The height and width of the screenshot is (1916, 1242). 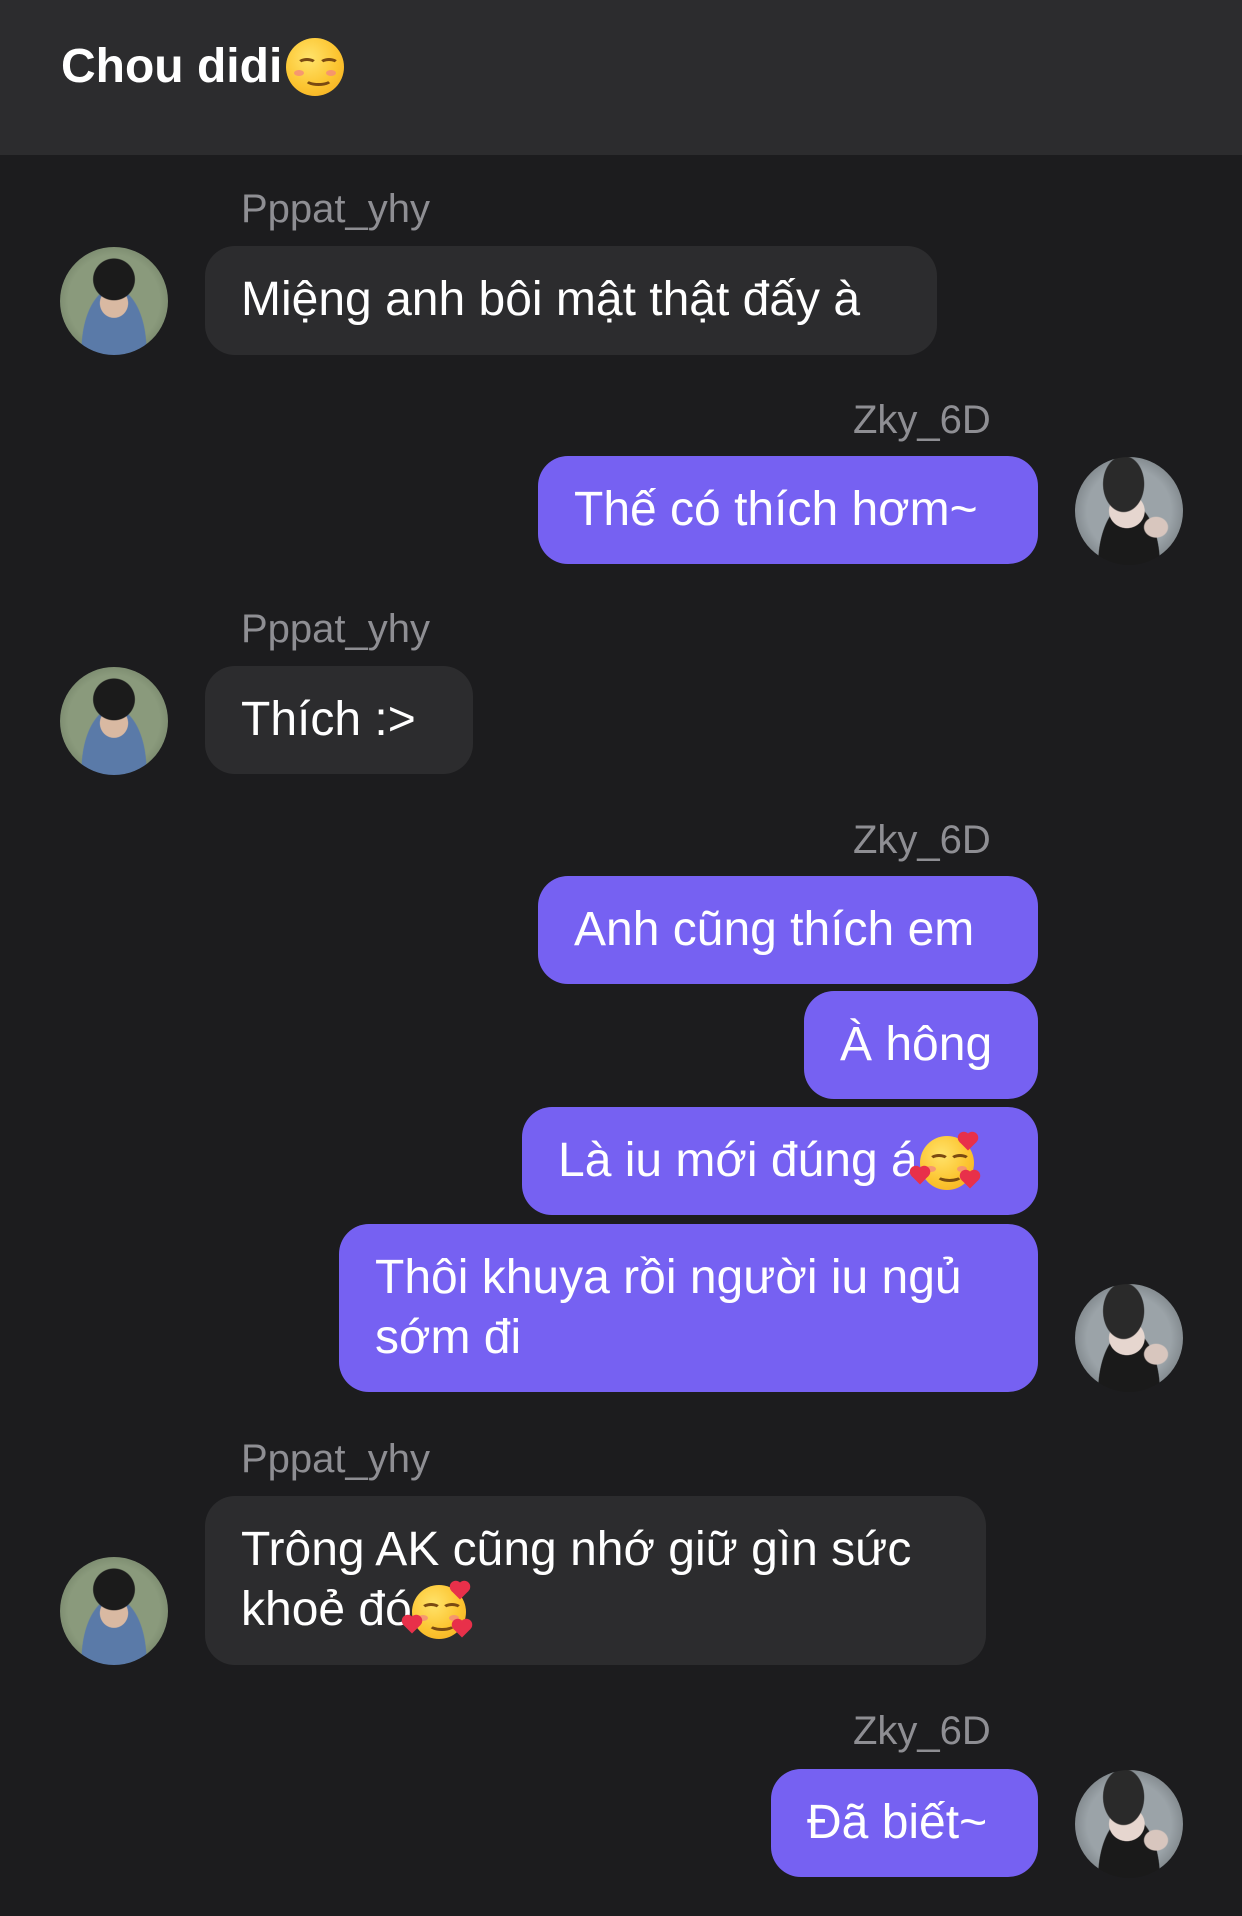 What do you see at coordinates (916, 1044) in the screenshot?
I see `message-text: À hông` at bounding box center [916, 1044].